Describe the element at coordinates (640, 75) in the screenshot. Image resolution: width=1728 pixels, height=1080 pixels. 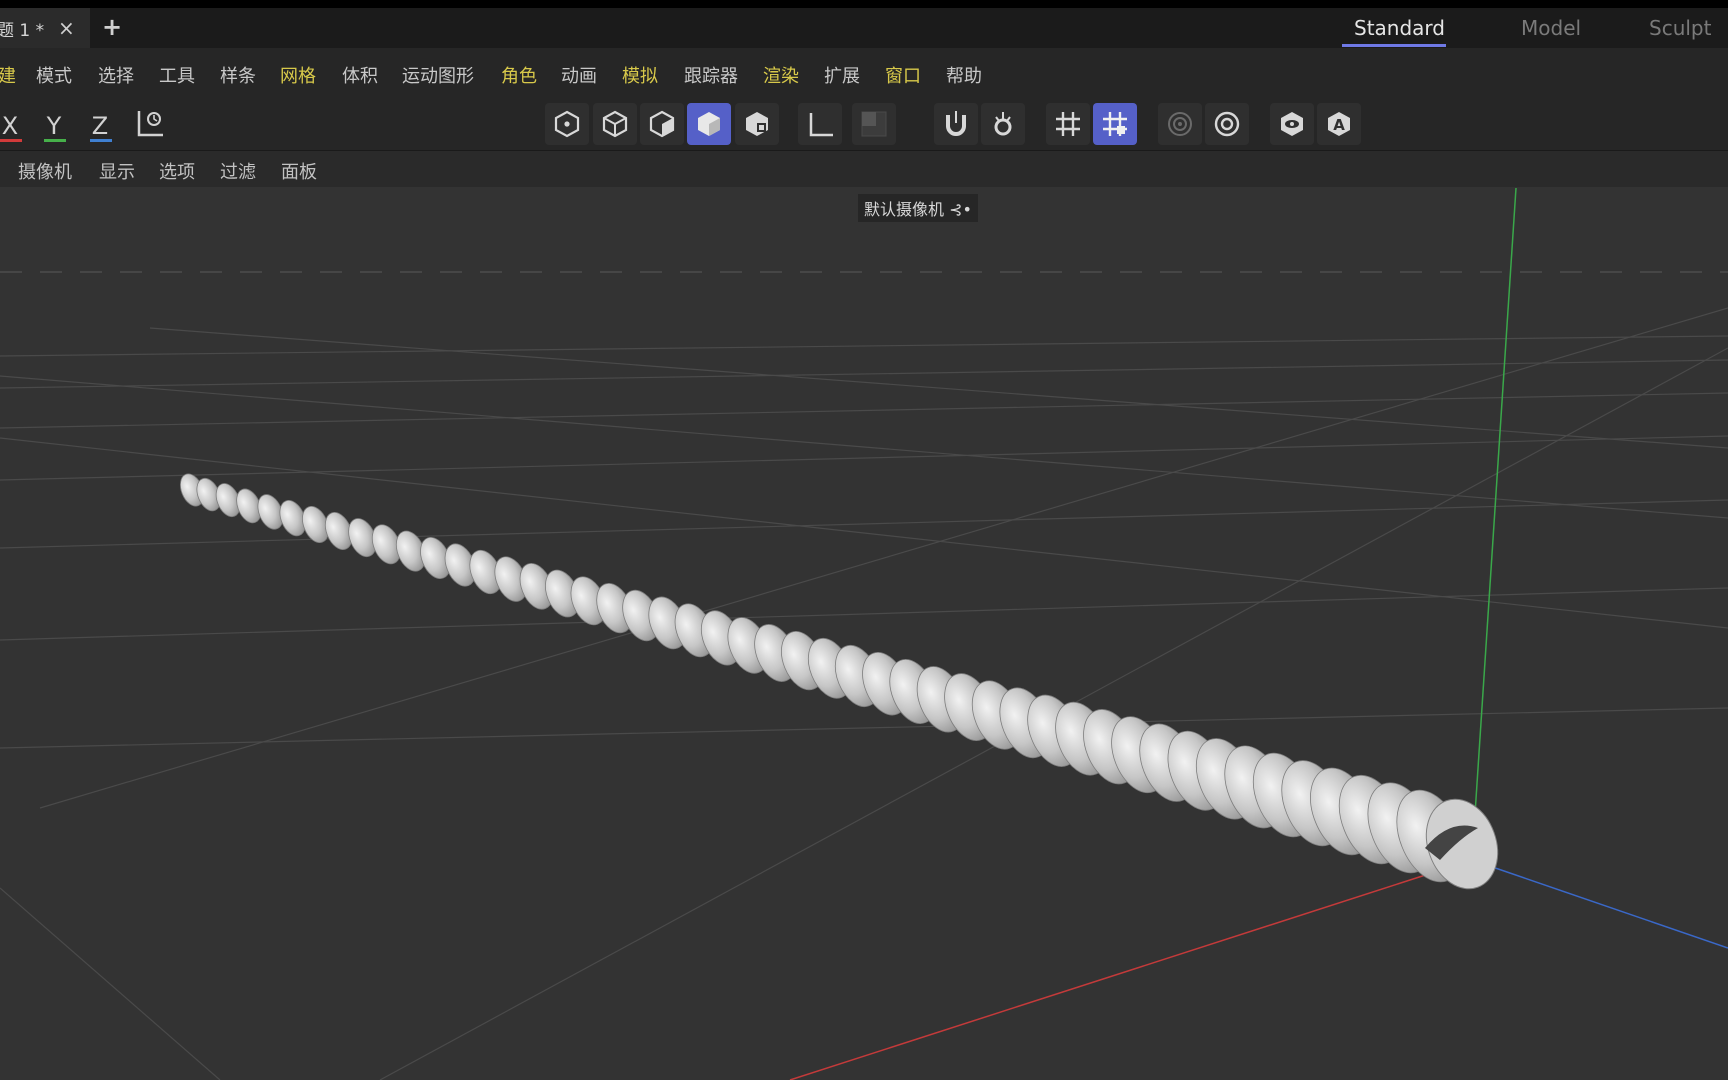
I see `menu-item-10: 模拟` at that location.